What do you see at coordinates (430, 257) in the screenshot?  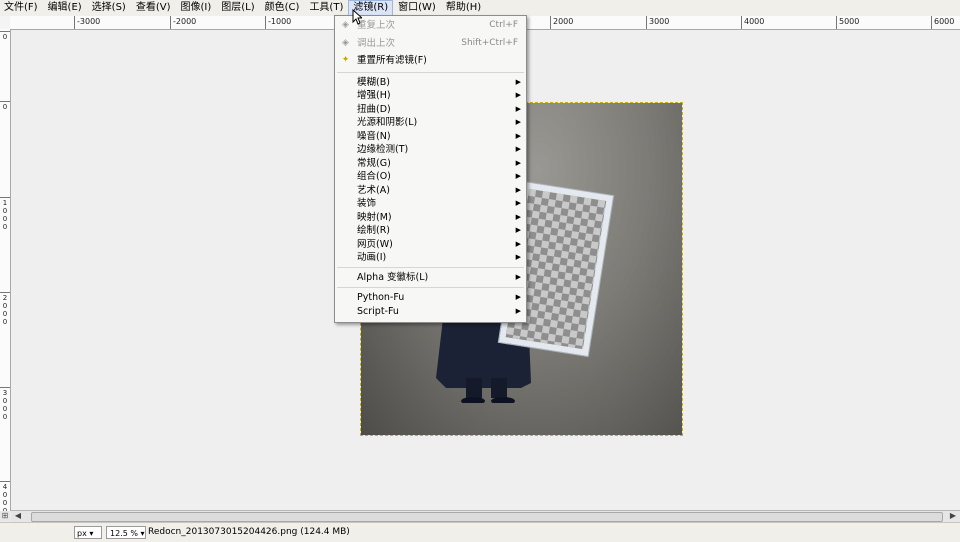 I see `menu-item-animation: 动画(I) ▶` at bounding box center [430, 257].